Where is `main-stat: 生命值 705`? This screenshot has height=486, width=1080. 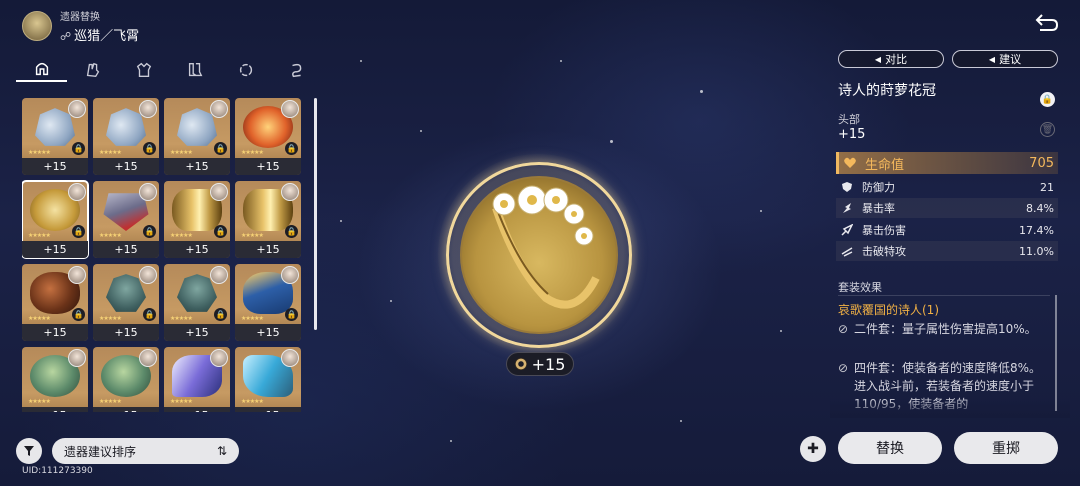 main-stat: 生命值 705 is located at coordinates (947, 163).